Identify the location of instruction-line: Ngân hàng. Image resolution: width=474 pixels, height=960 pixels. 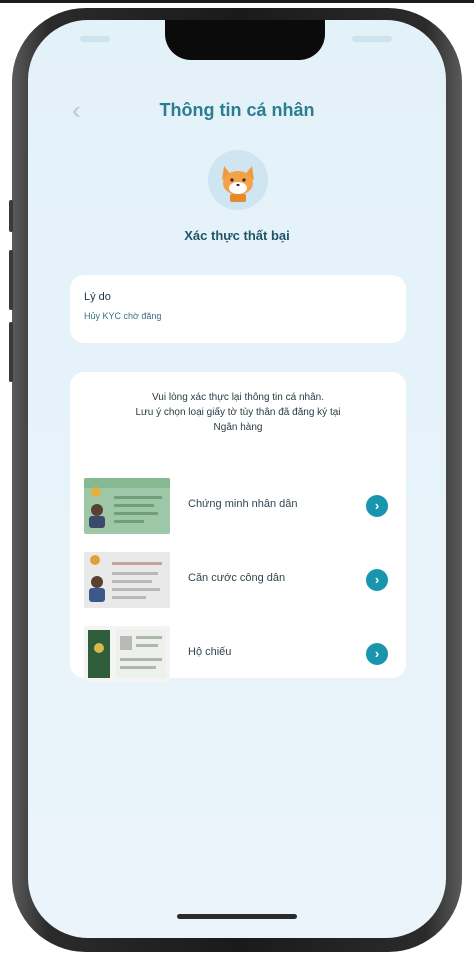
(238, 427).